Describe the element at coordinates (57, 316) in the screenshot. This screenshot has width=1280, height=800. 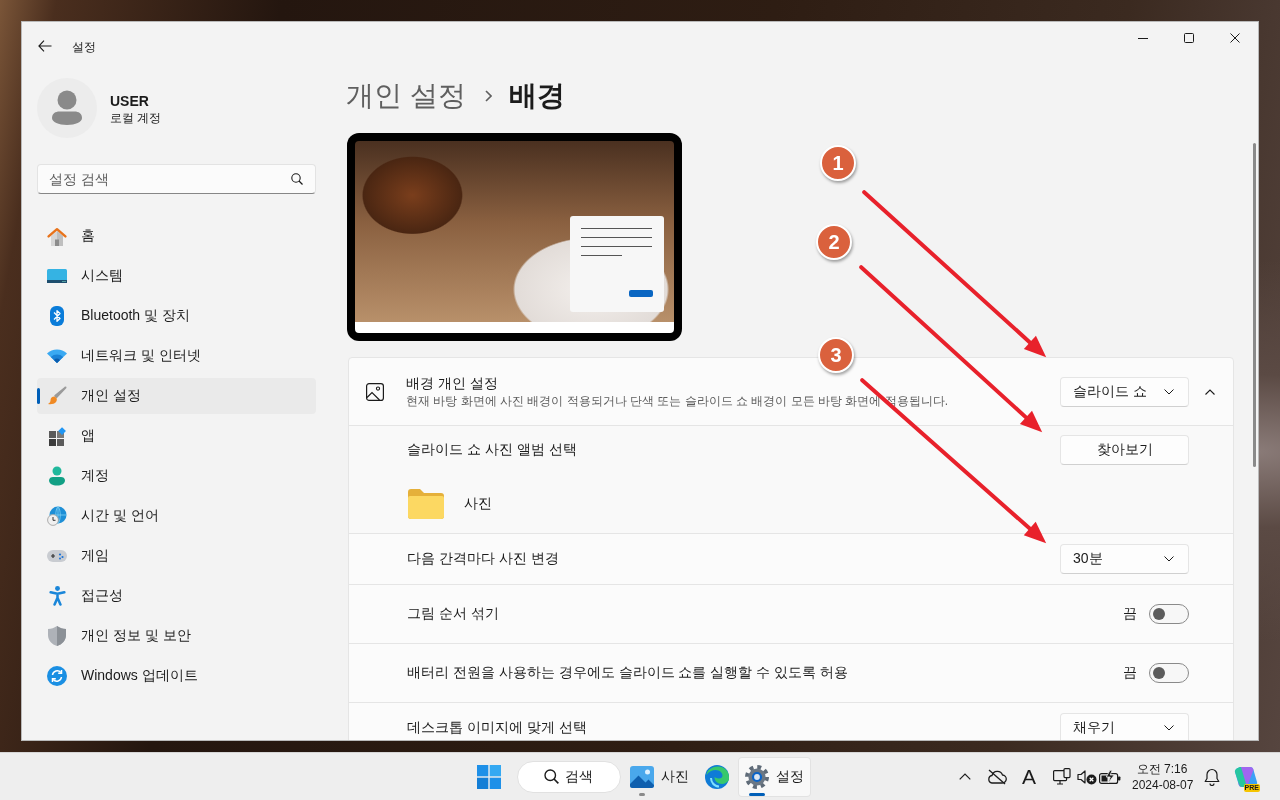
I see `bluetooth-icon` at that location.